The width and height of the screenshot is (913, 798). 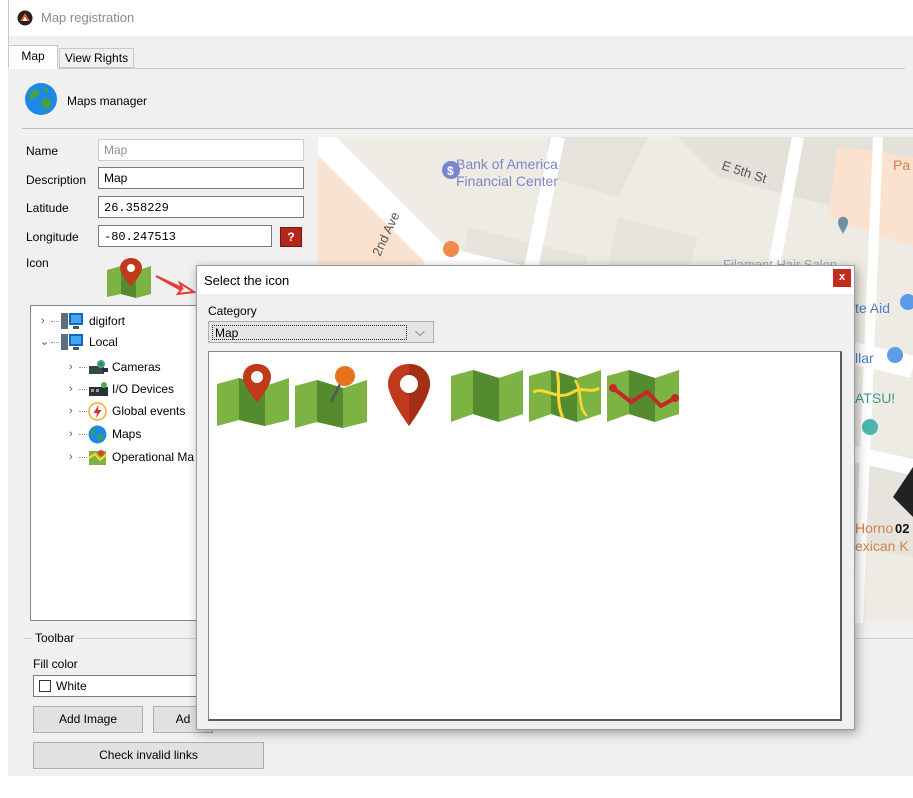 I want to click on description-label: Description, so click(x=56, y=180).